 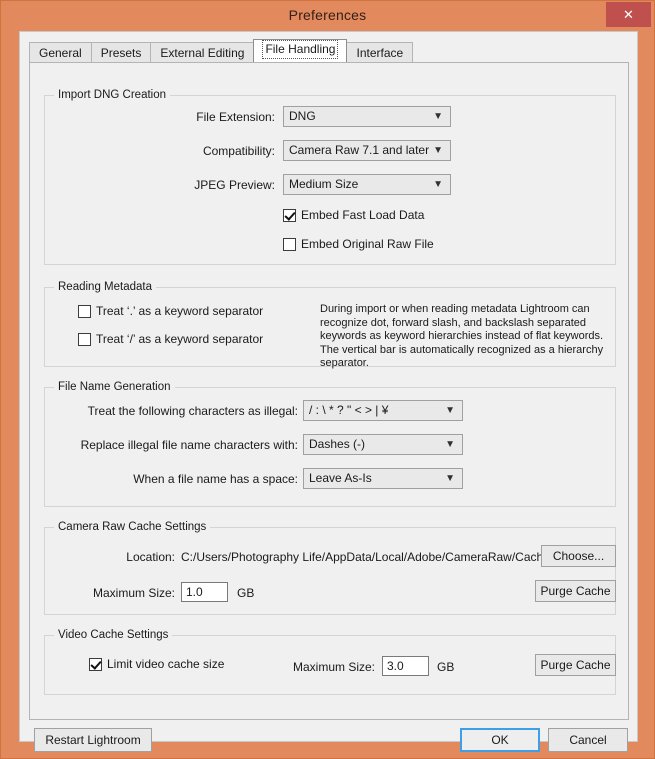 What do you see at coordinates (246, 593) in the screenshot?
I see `camera-raw-max-size-unit: GB` at bounding box center [246, 593].